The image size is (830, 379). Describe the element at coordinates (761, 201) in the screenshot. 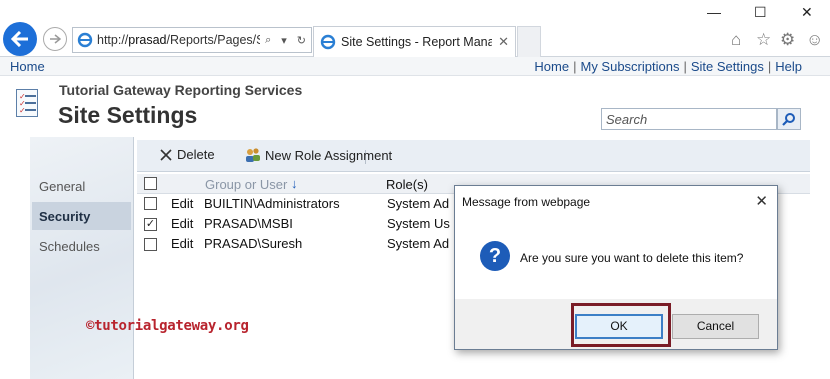

I see `dialog-close-icon: ✕` at that location.